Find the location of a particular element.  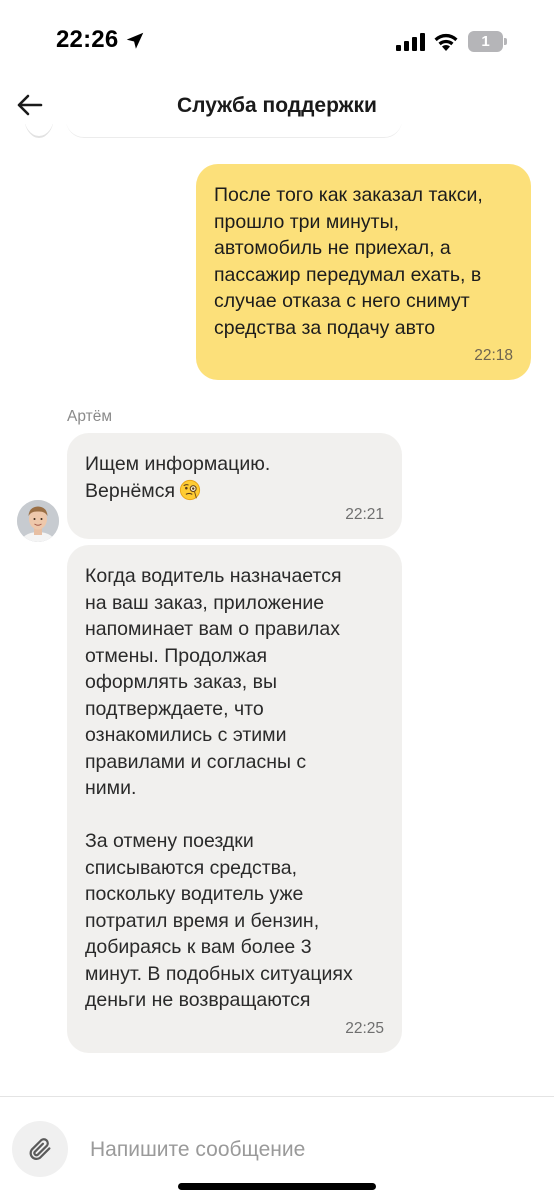

face-with-monocle-icon is located at coordinates (190, 489).